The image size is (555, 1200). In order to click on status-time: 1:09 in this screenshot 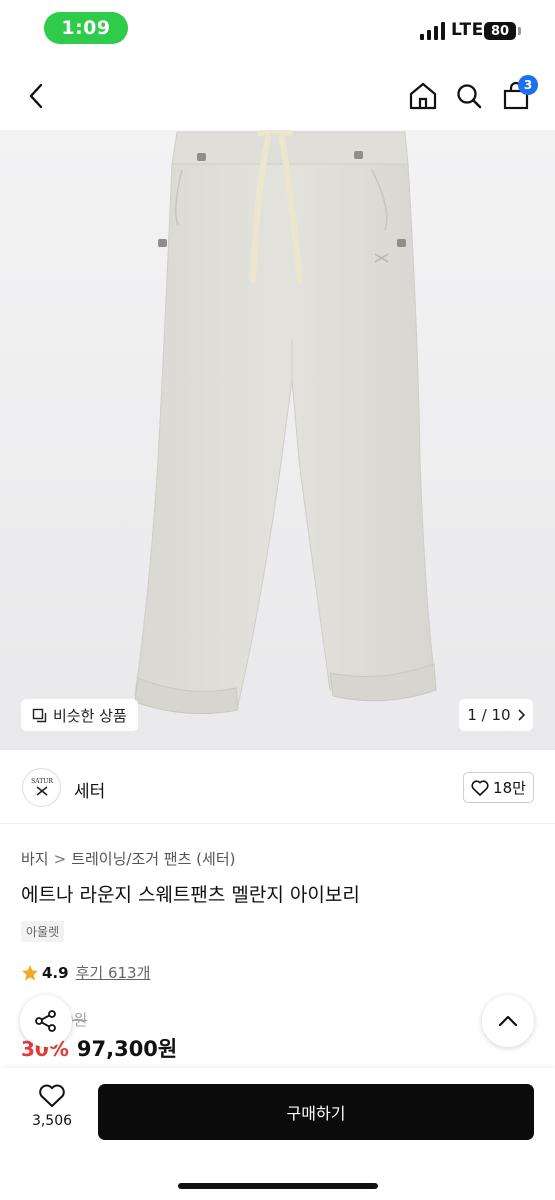, I will do `click(86, 28)`.